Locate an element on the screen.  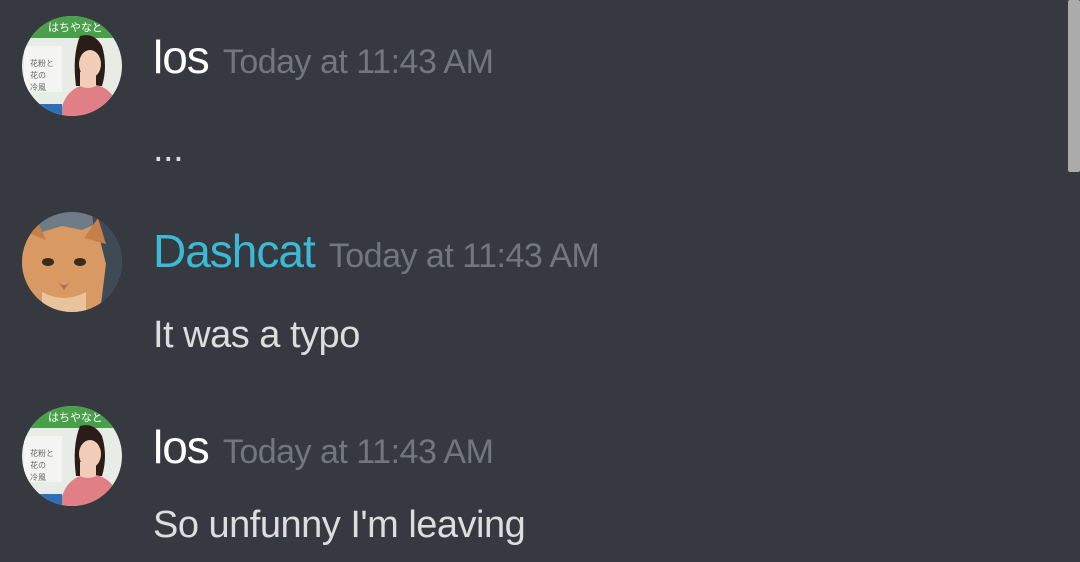
scrollbar-thumb is located at coordinates (1074, 86).